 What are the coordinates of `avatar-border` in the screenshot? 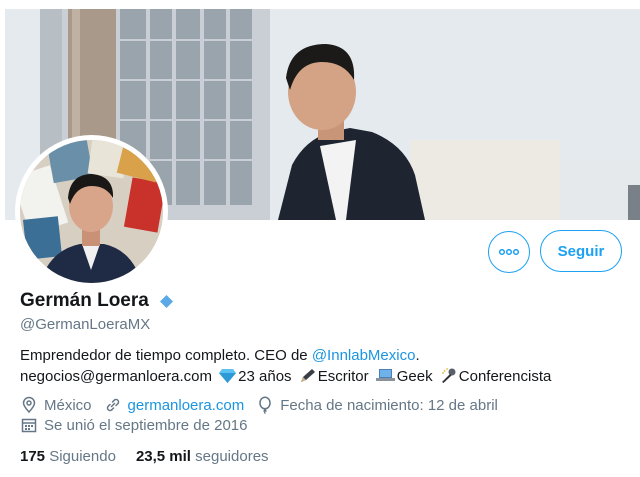 It's located at (91, 211).